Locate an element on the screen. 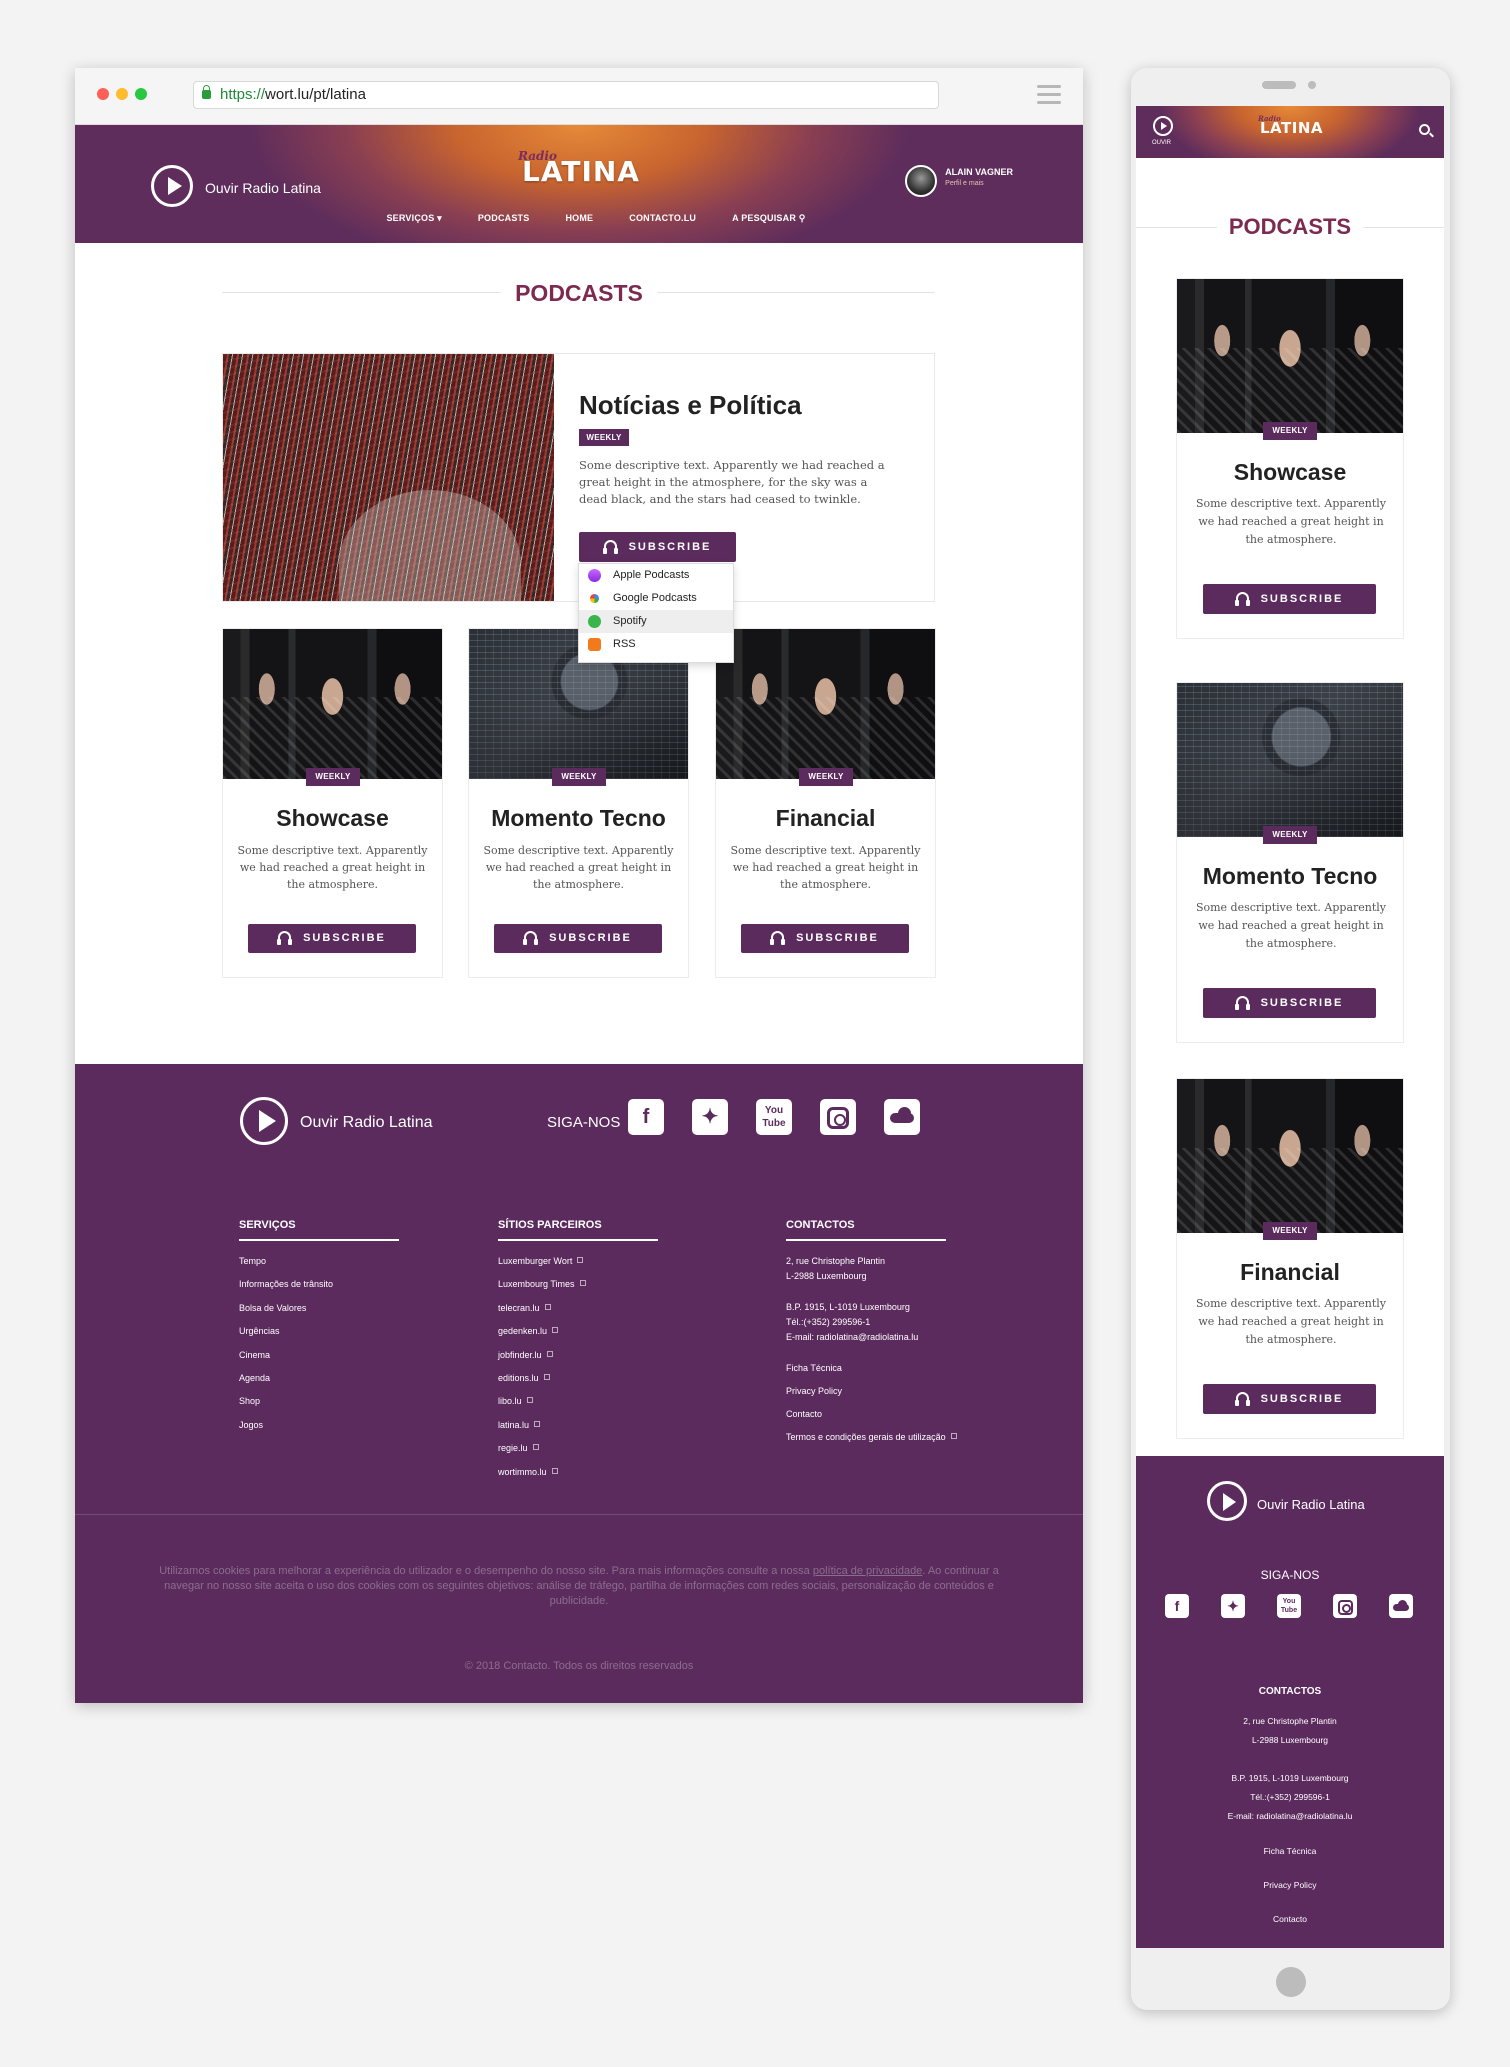  nav-item-home: HOME is located at coordinates (579, 218).